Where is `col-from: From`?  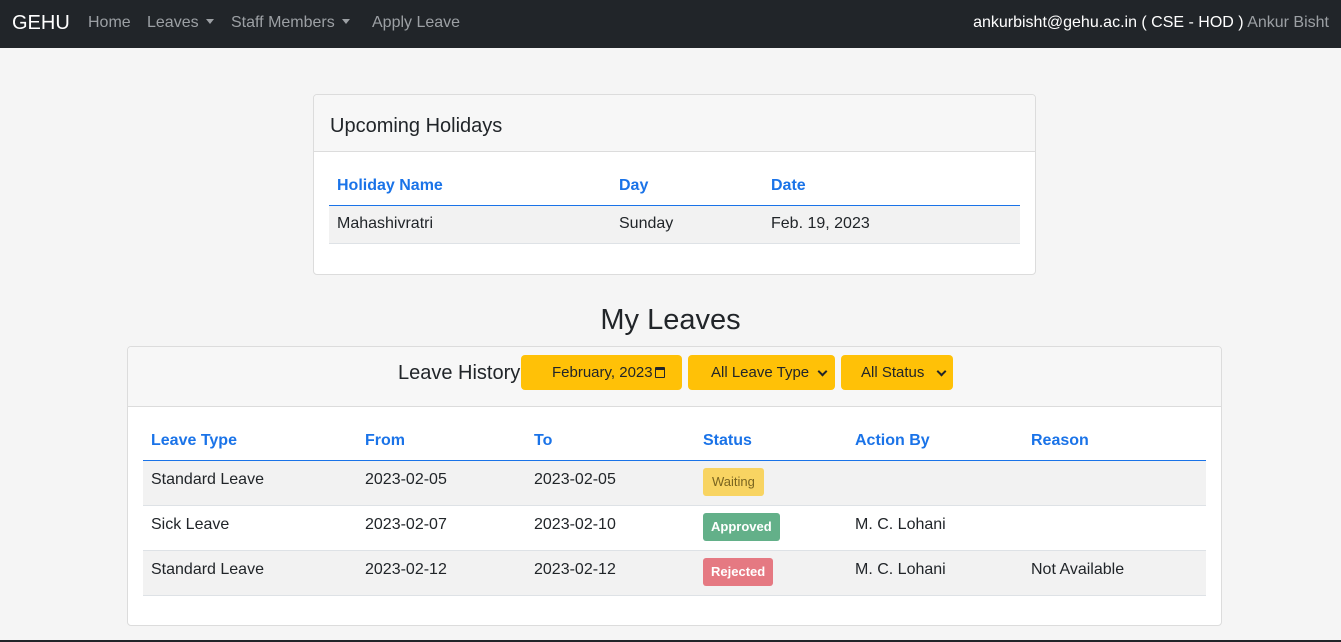
col-from: From is located at coordinates (385, 441).